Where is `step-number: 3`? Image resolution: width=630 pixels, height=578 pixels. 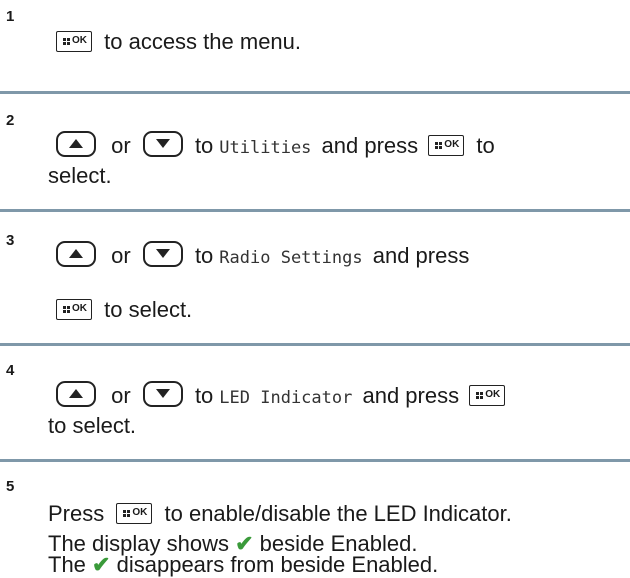 step-number: 3 is located at coordinates (10, 240).